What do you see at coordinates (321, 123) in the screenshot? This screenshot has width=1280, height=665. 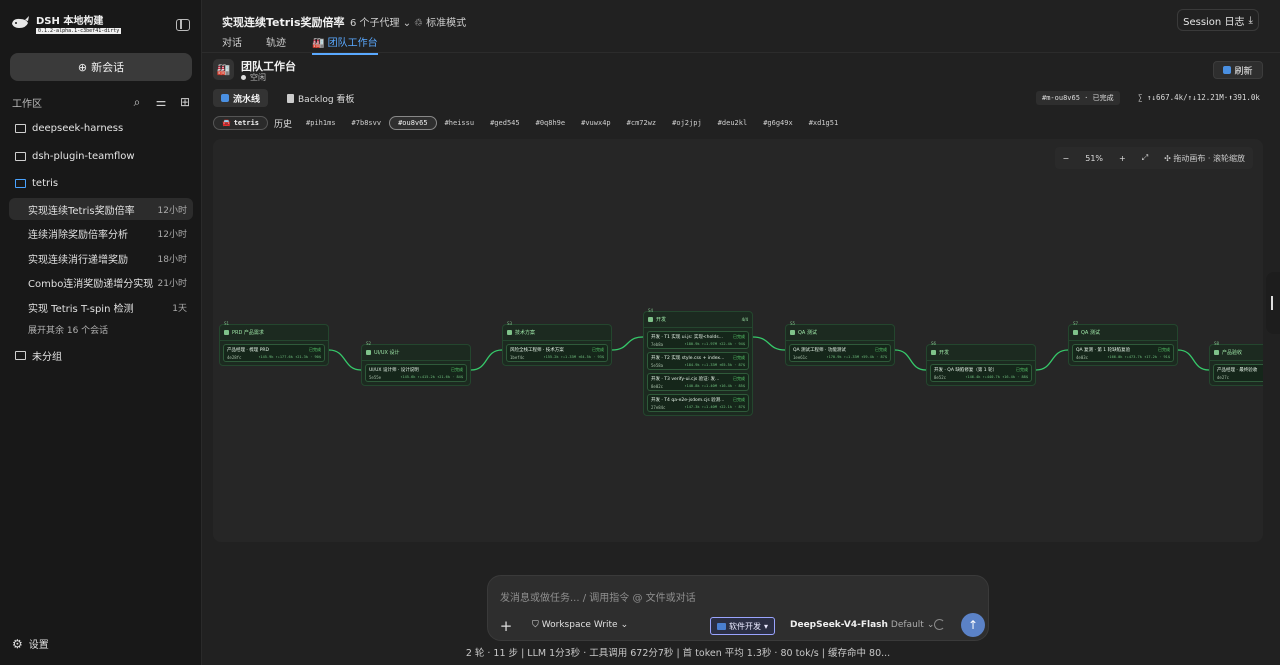 I see `branch-chip: #pih1ms` at bounding box center [321, 123].